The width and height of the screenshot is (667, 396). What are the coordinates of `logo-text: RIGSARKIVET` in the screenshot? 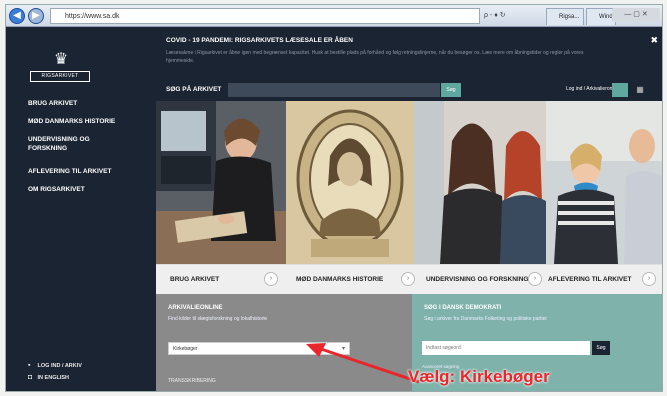 It's located at (60, 76).